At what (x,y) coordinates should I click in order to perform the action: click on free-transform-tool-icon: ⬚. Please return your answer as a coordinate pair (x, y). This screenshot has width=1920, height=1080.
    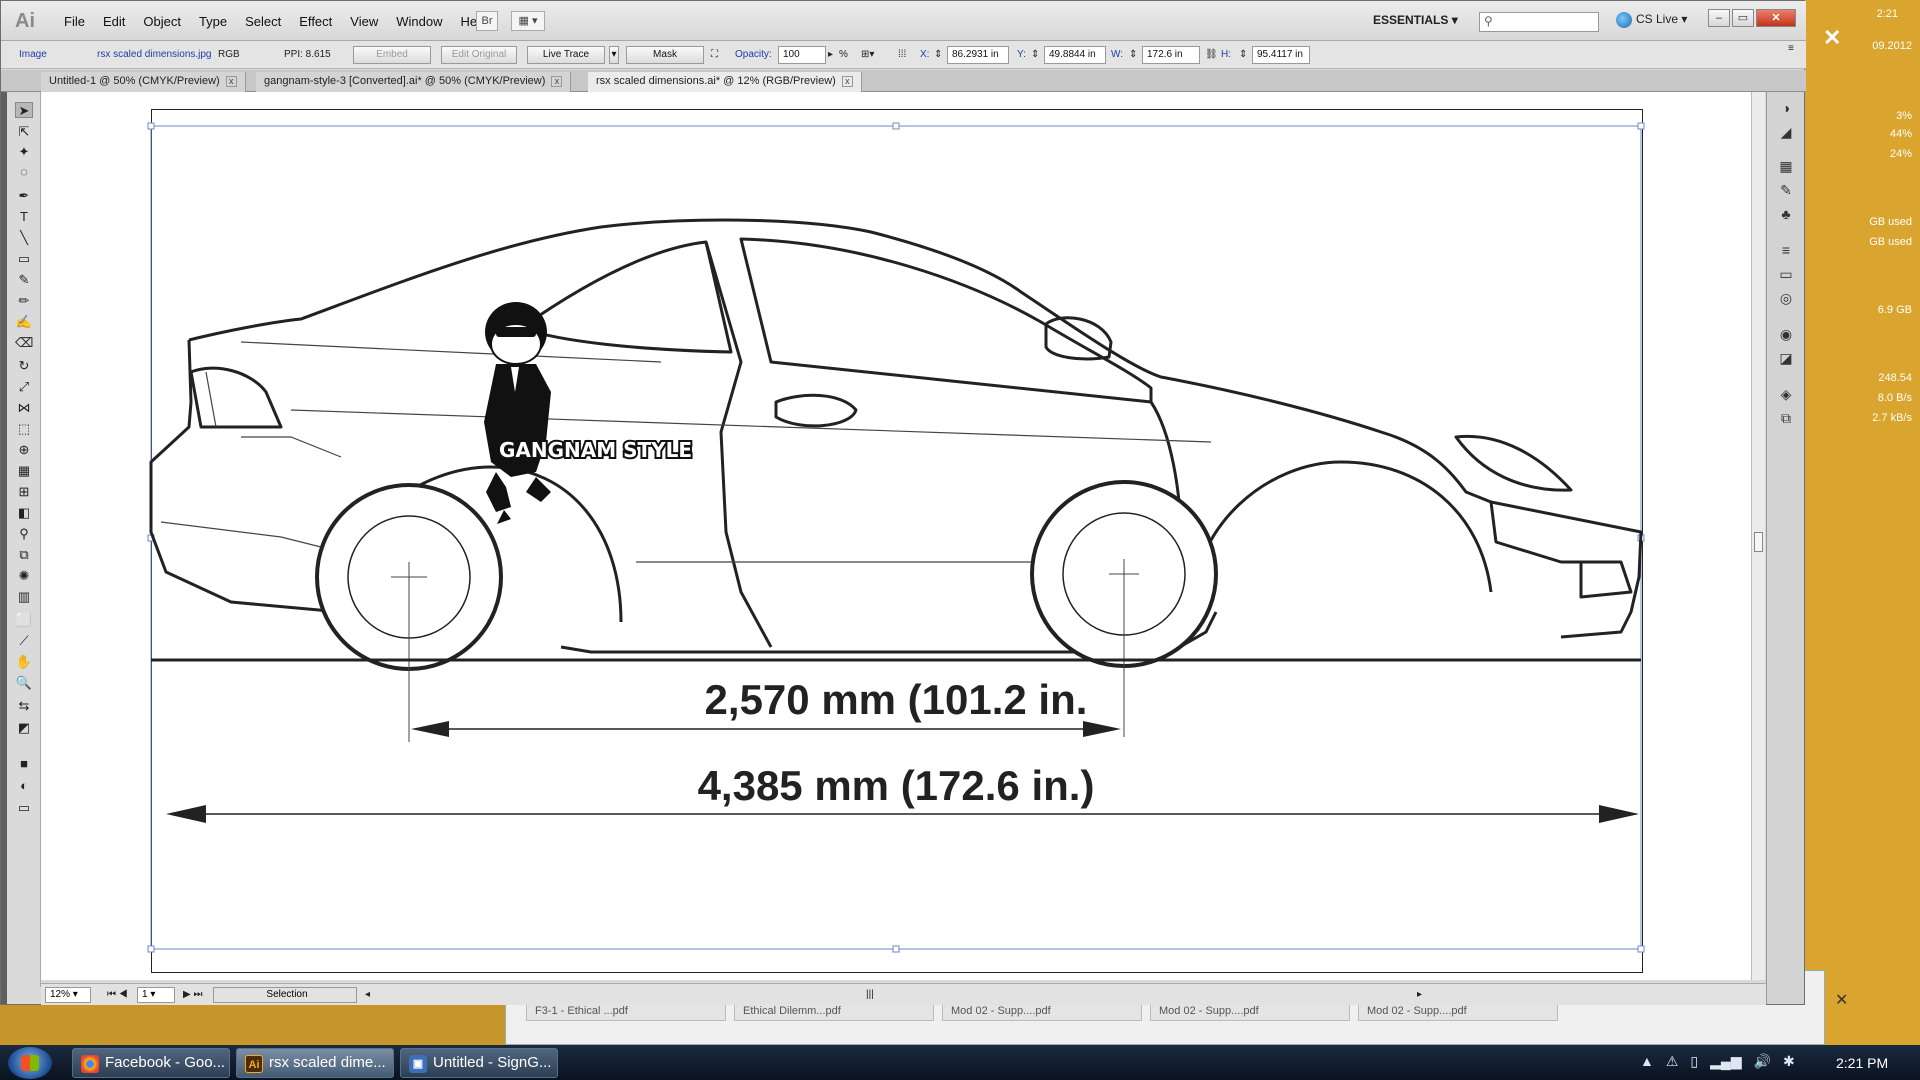
    Looking at the image, I should click on (24, 429).